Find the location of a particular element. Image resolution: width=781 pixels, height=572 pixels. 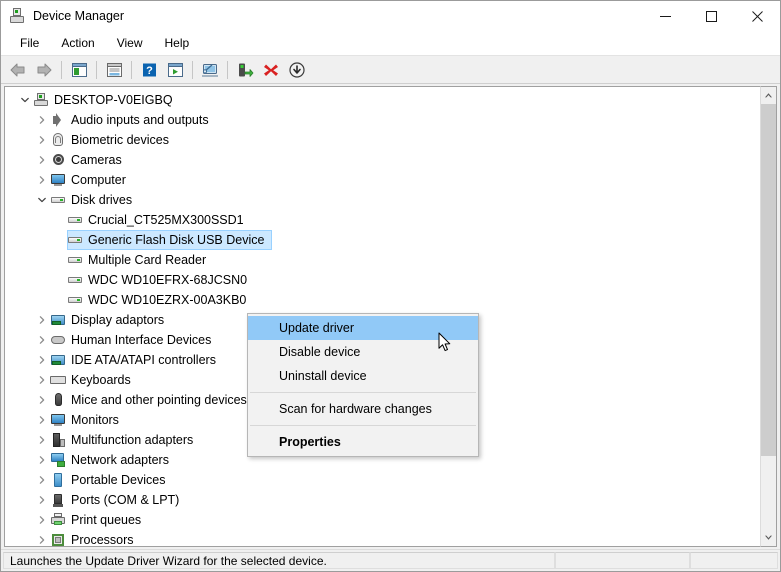

tree-item-label: Multiple Card Reader is located at coordinates (147, 260).